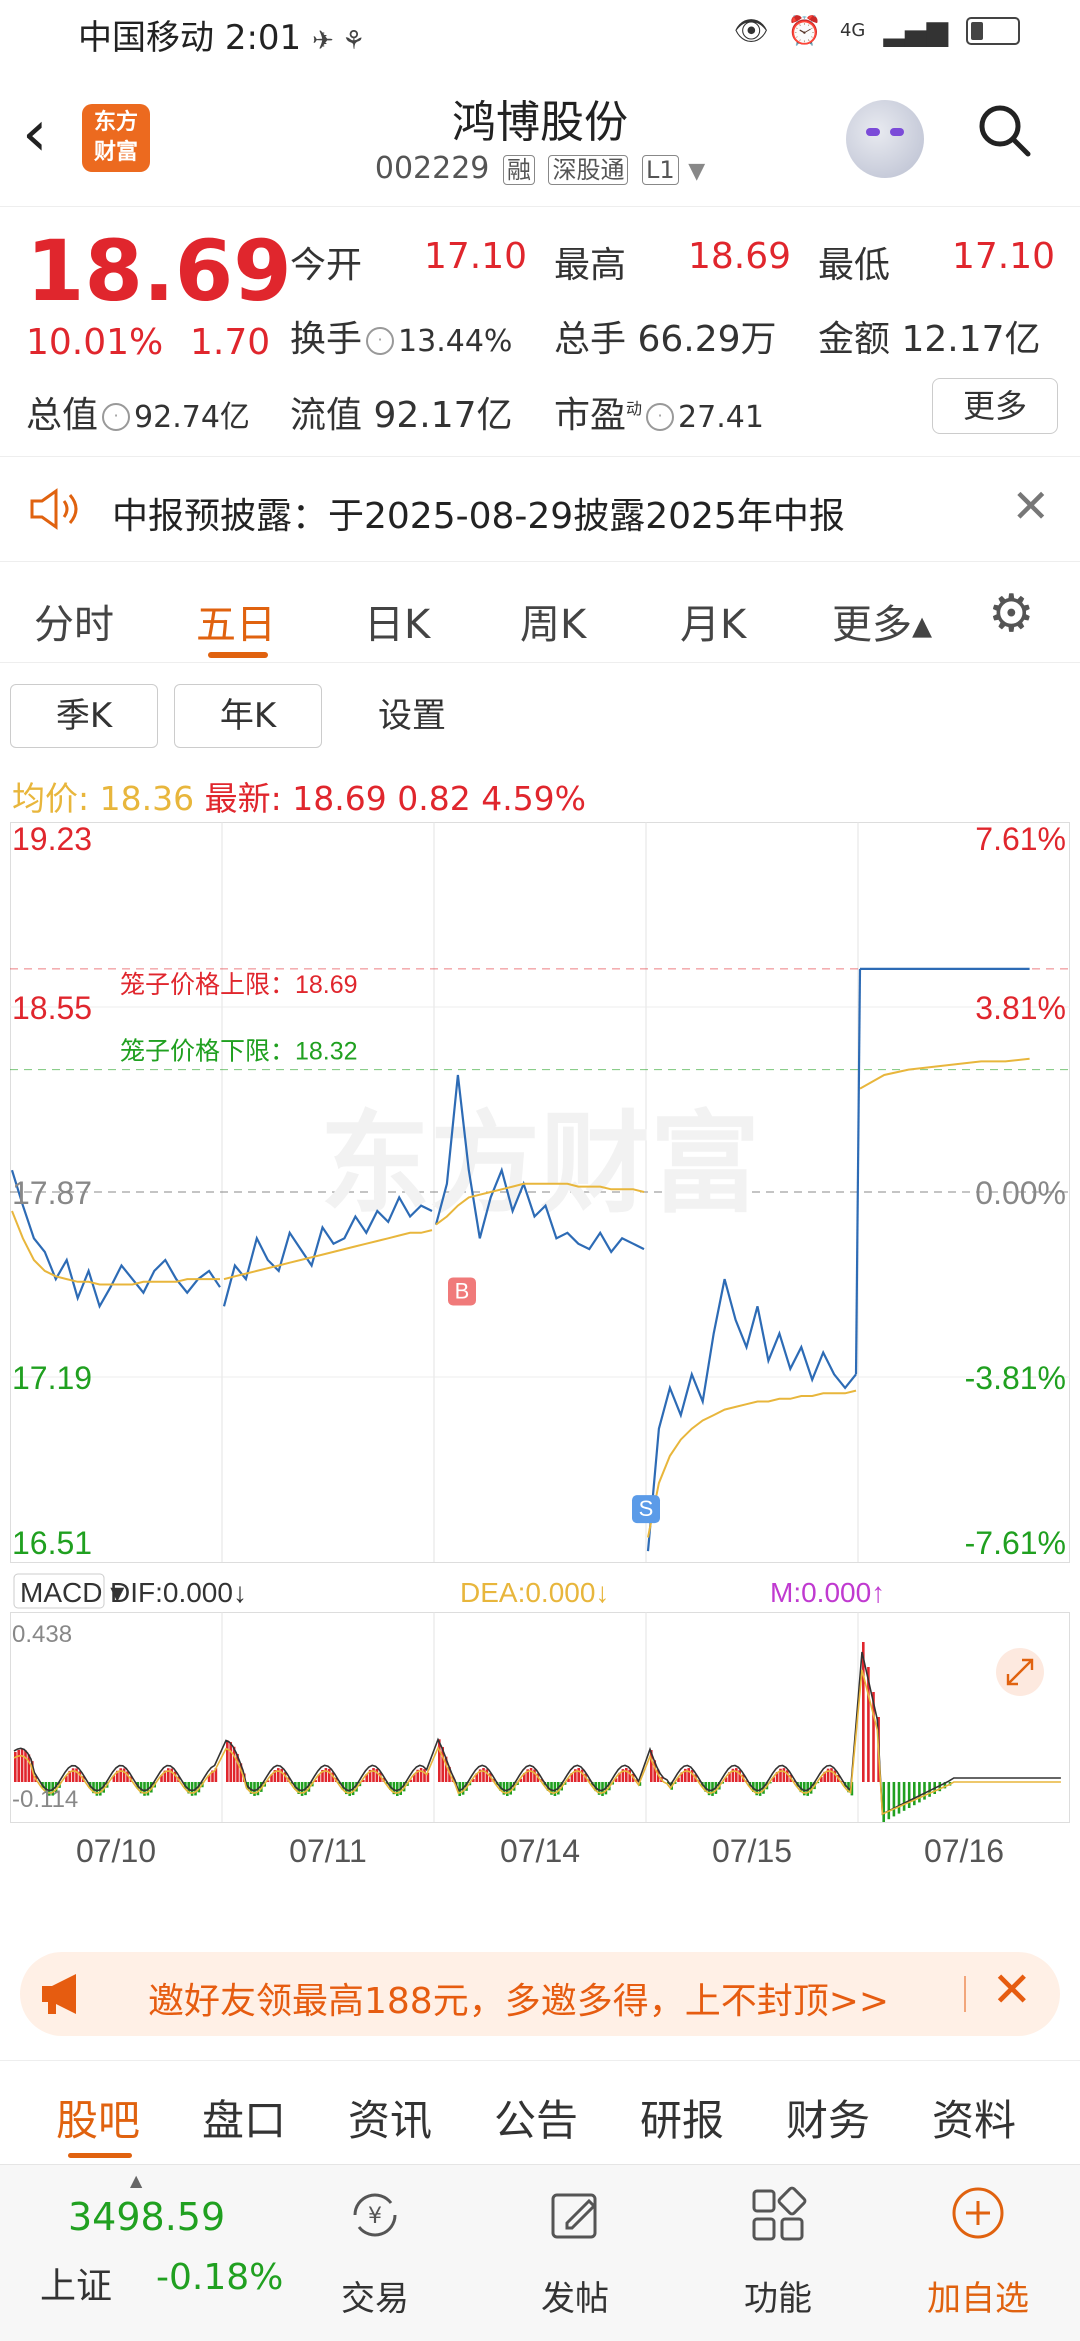 The width and height of the screenshot is (1080, 2341). Describe the element at coordinates (52, 1378) in the screenshot. I see `price-axis-label: 17.19` at that location.